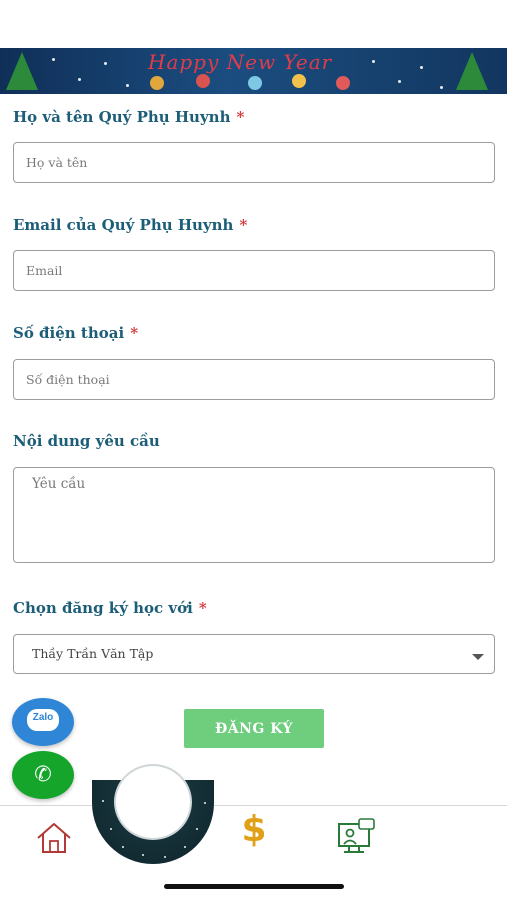  What do you see at coordinates (254, 515) in the screenshot?
I see `request-textarea` at bounding box center [254, 515].